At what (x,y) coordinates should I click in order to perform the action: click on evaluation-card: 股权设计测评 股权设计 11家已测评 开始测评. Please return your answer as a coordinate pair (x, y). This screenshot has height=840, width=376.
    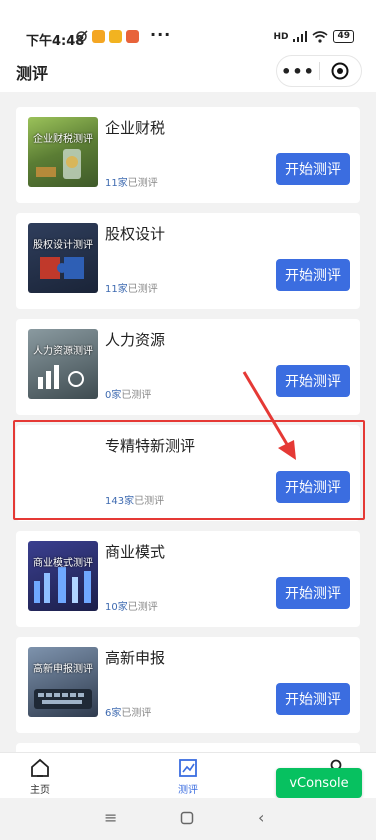
    Looking at the image, I should click on (188, 261).